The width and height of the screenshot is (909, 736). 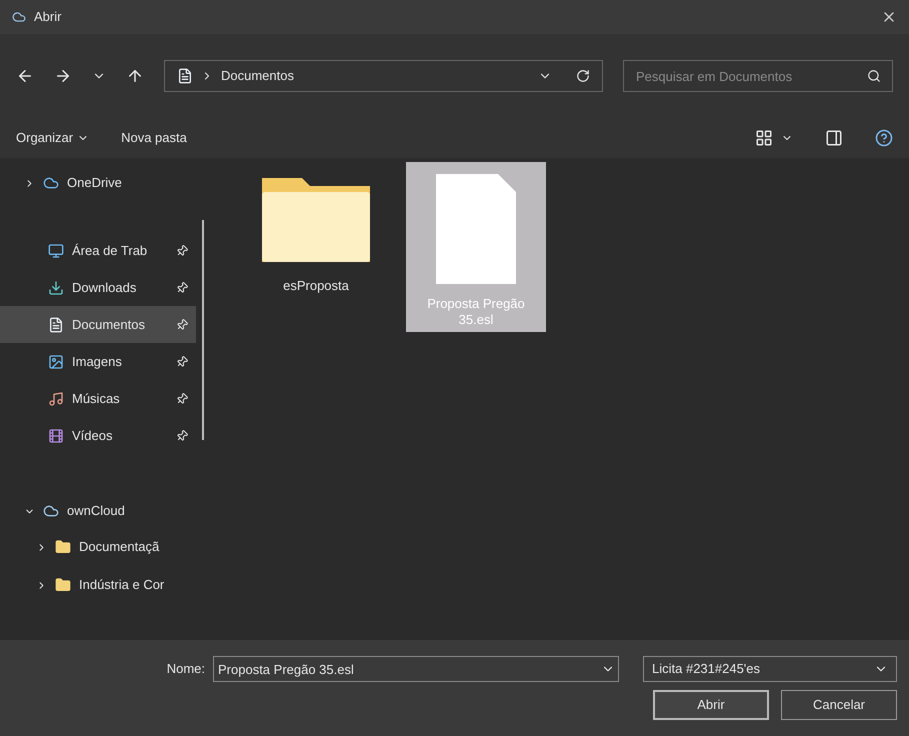 I want to click on sidebar-item: Documentaçã, so click(x=119, y=547).